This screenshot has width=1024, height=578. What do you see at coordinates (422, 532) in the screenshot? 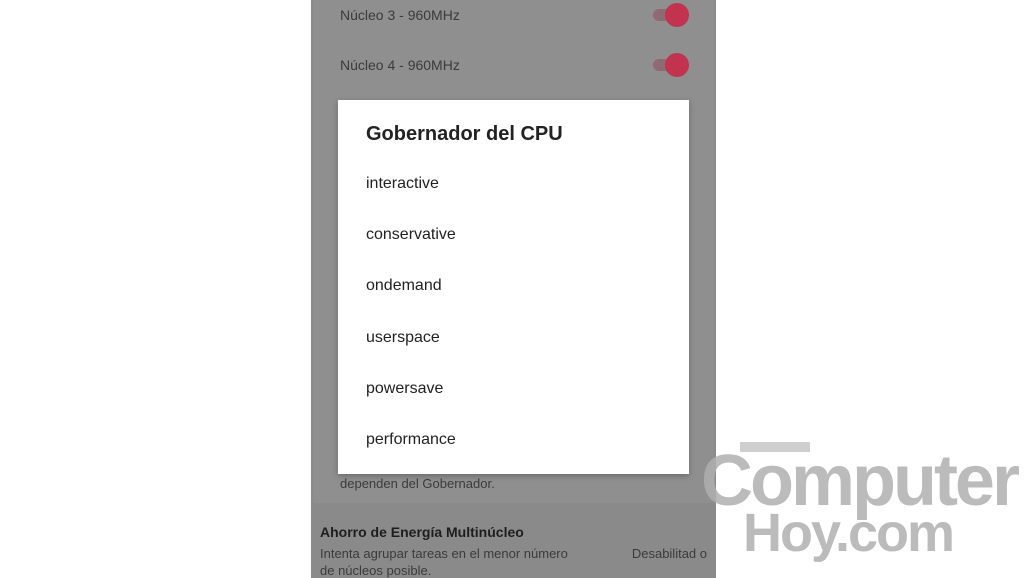
I see `multicore-power-saving-title: Ahorro de Energía Multinúcleo` at bounding box center [422, 532].